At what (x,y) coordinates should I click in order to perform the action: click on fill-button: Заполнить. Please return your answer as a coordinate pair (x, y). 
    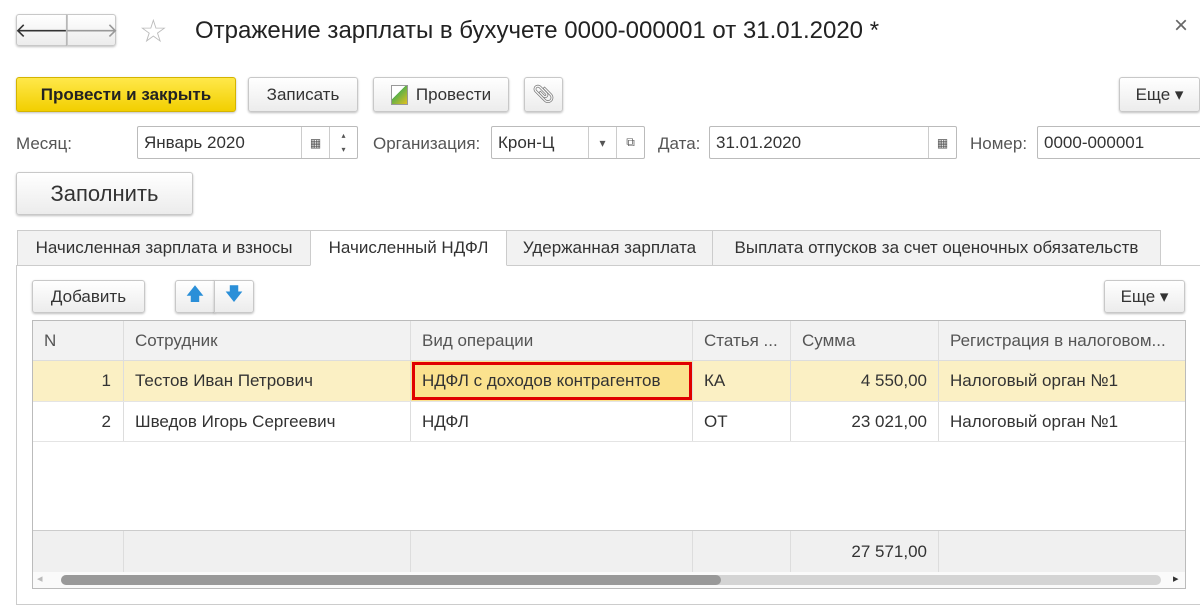
    Looking at the image, I should click on (104, 193).